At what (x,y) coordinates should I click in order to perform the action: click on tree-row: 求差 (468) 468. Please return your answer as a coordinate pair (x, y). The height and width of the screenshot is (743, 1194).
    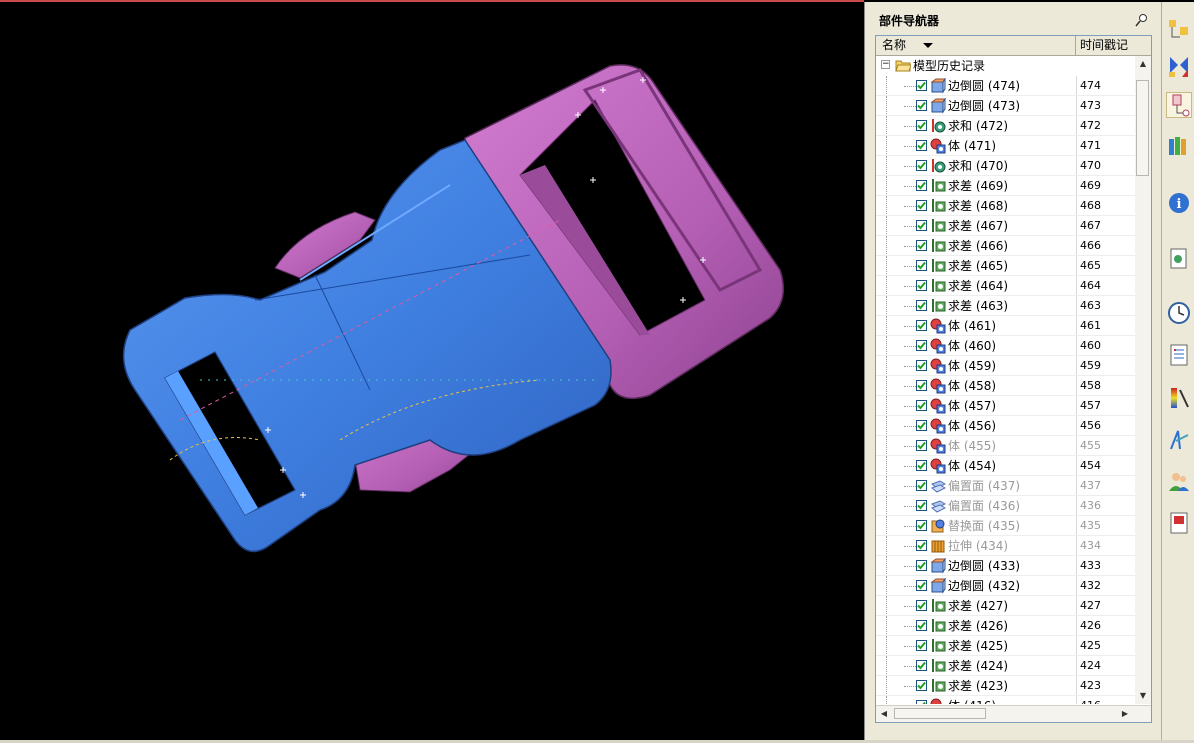
    Looking at the image, I should click on (1005, 206).